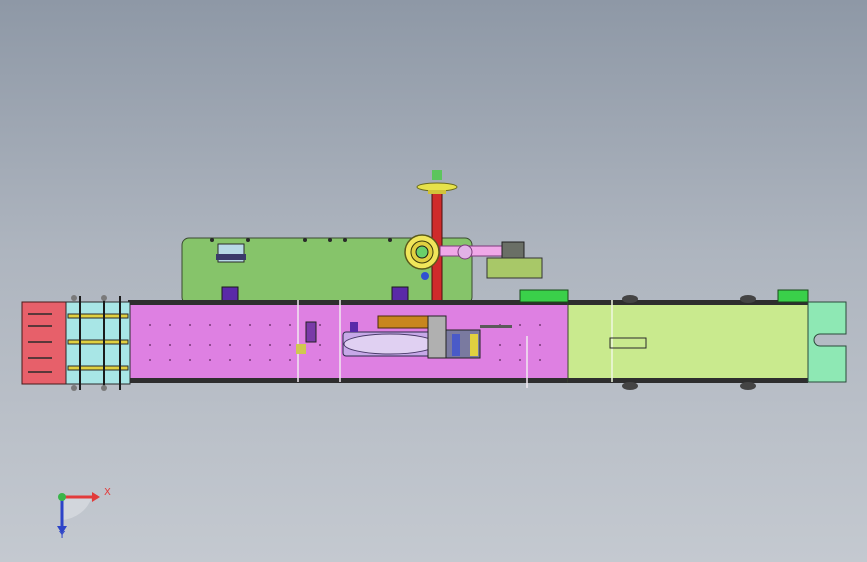 The width and height of the screenshot is (867, 562). What do you see at coordinates (473, 257) in the screenshot?
I see `drive-motor` at bounding box center [473, 257].